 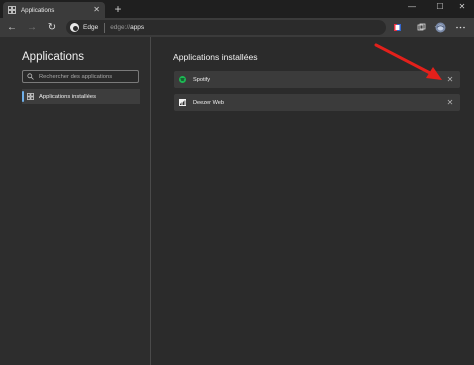 I want to click on search-input: Rechercher des applications, so click(x=80, y=76).